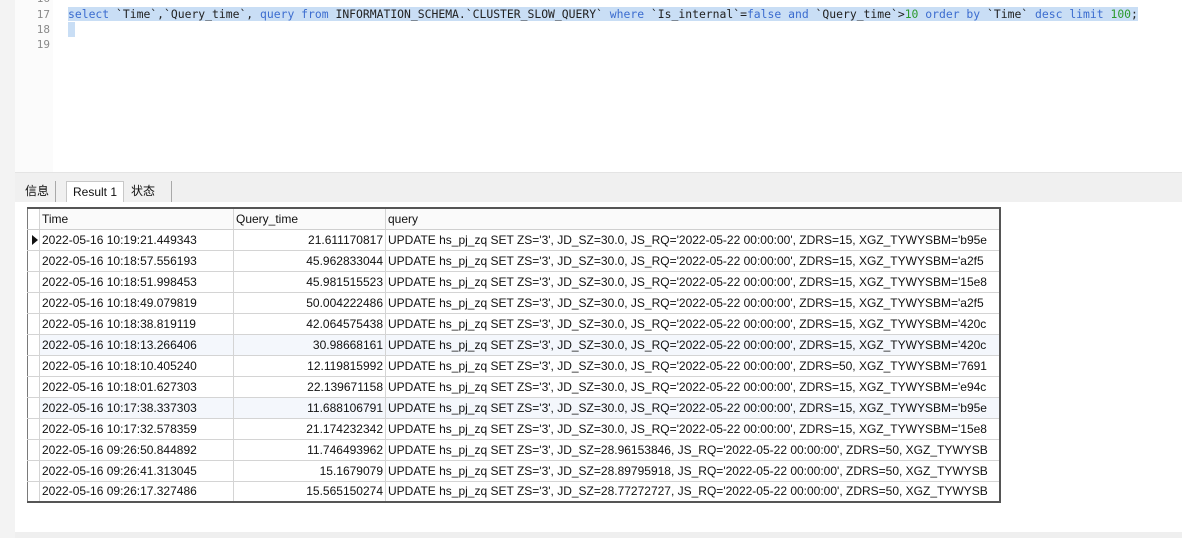 The width and height of the screenshot is (1182, 538). I want to click on cell-query-time: 12.119815992, so click(309, 365).